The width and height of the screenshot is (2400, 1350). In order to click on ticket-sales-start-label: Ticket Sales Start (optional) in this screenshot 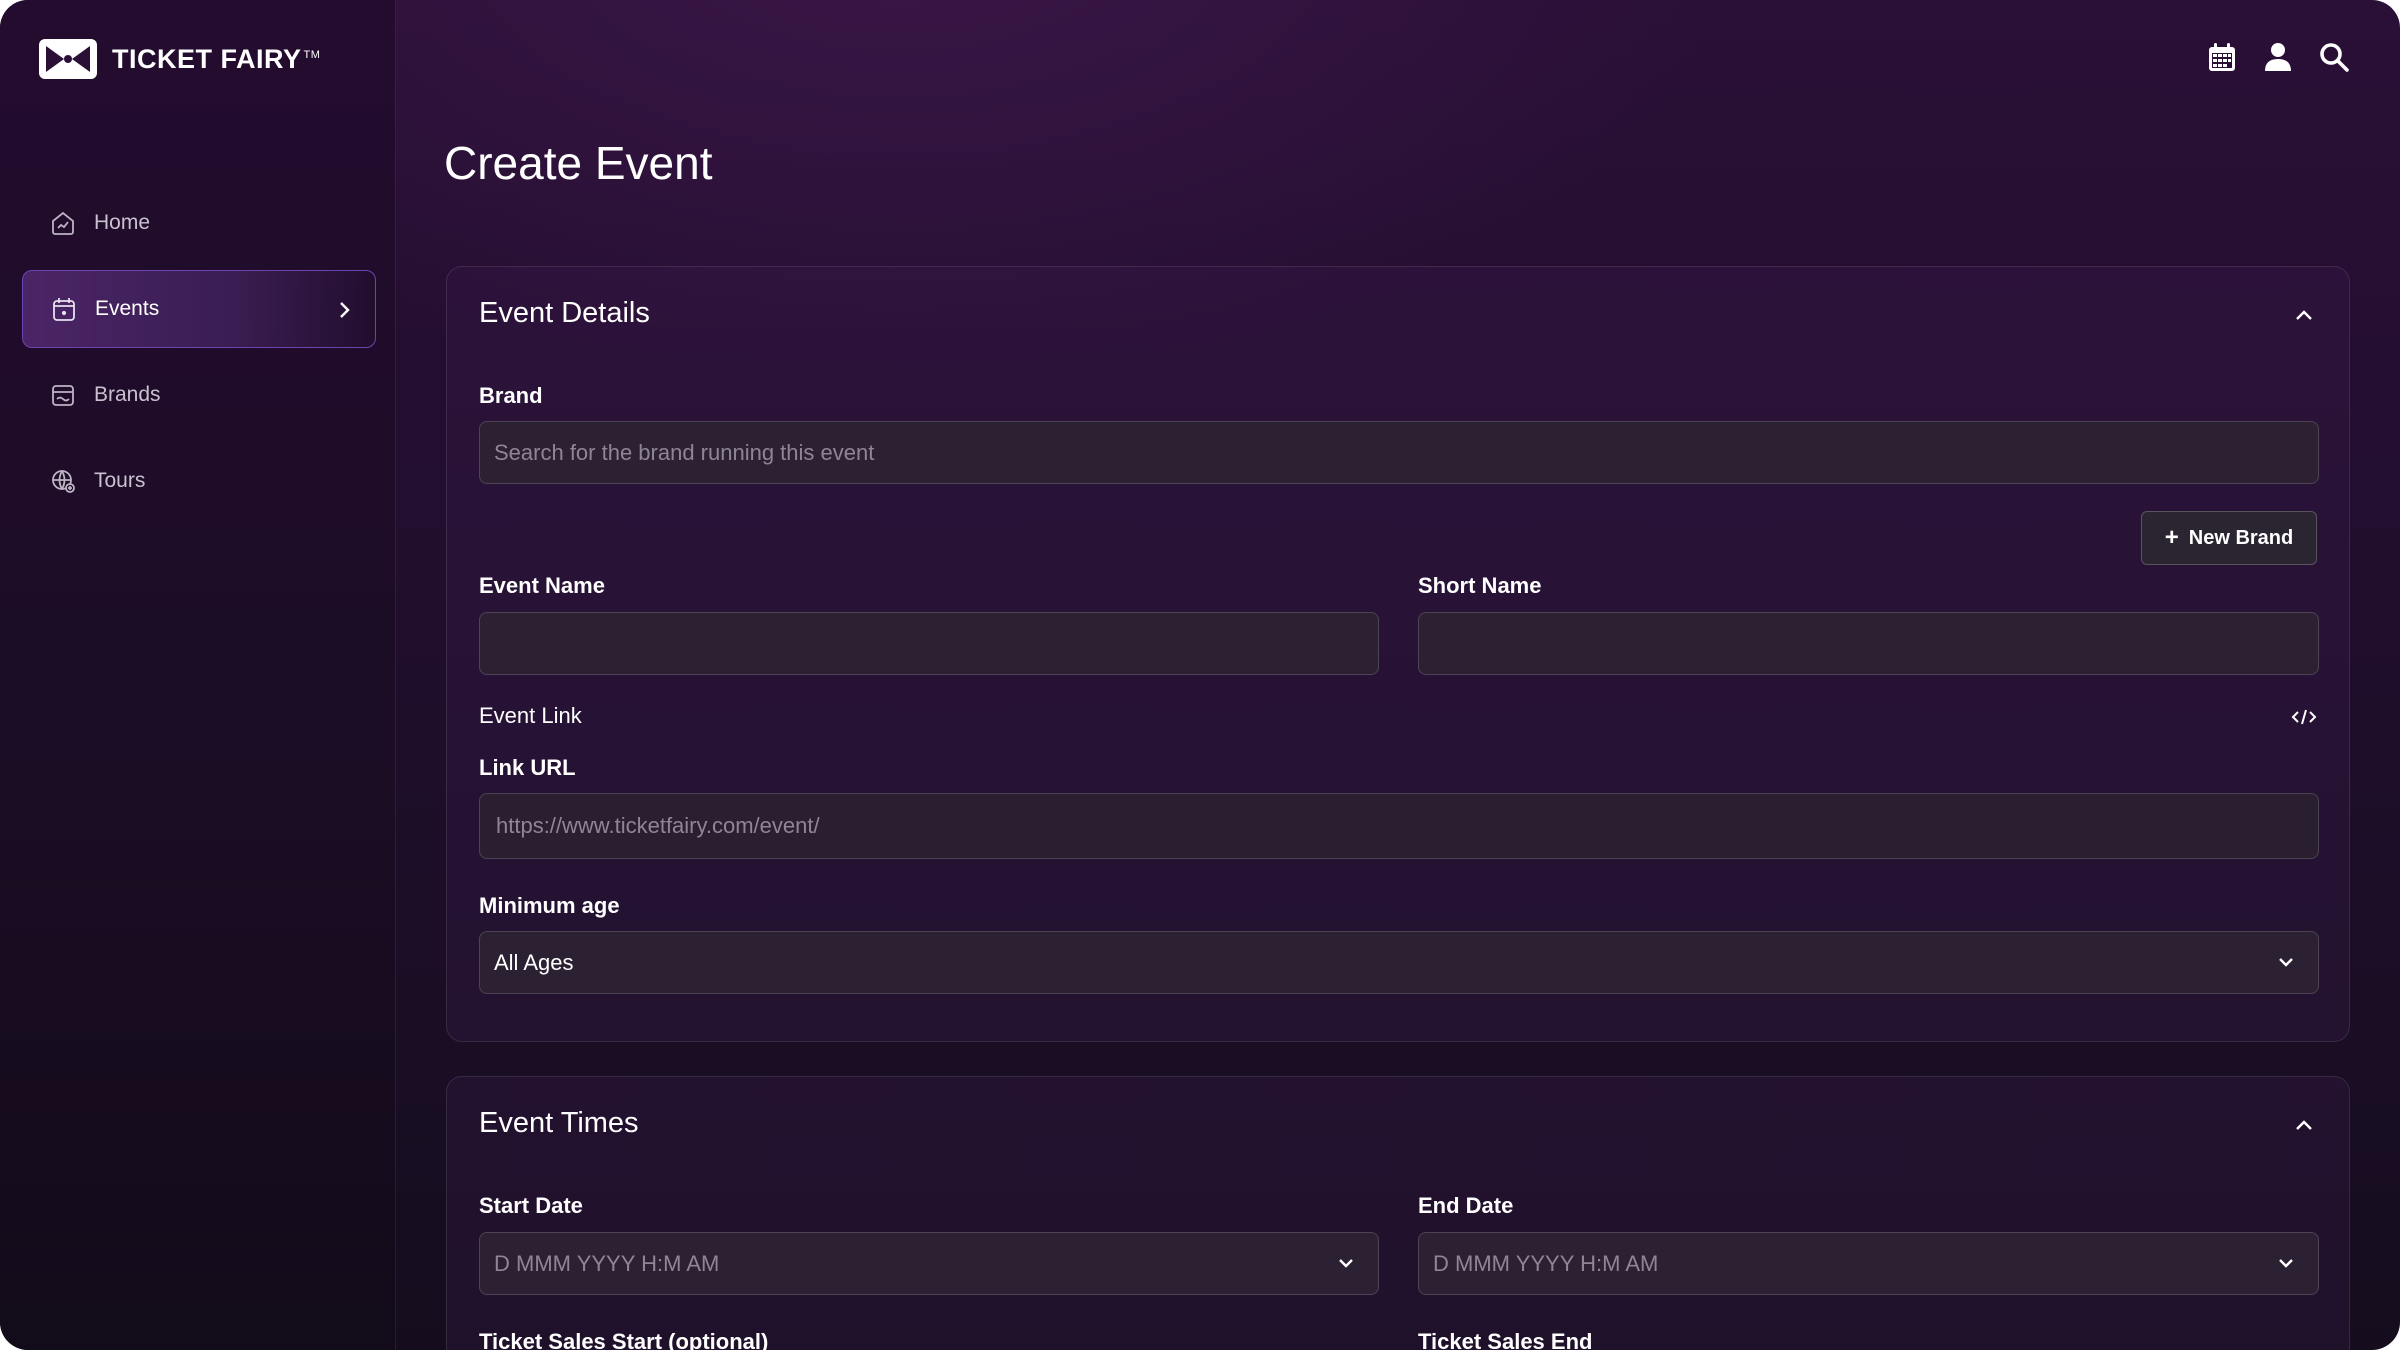, I will do `click(624, 1339)`.